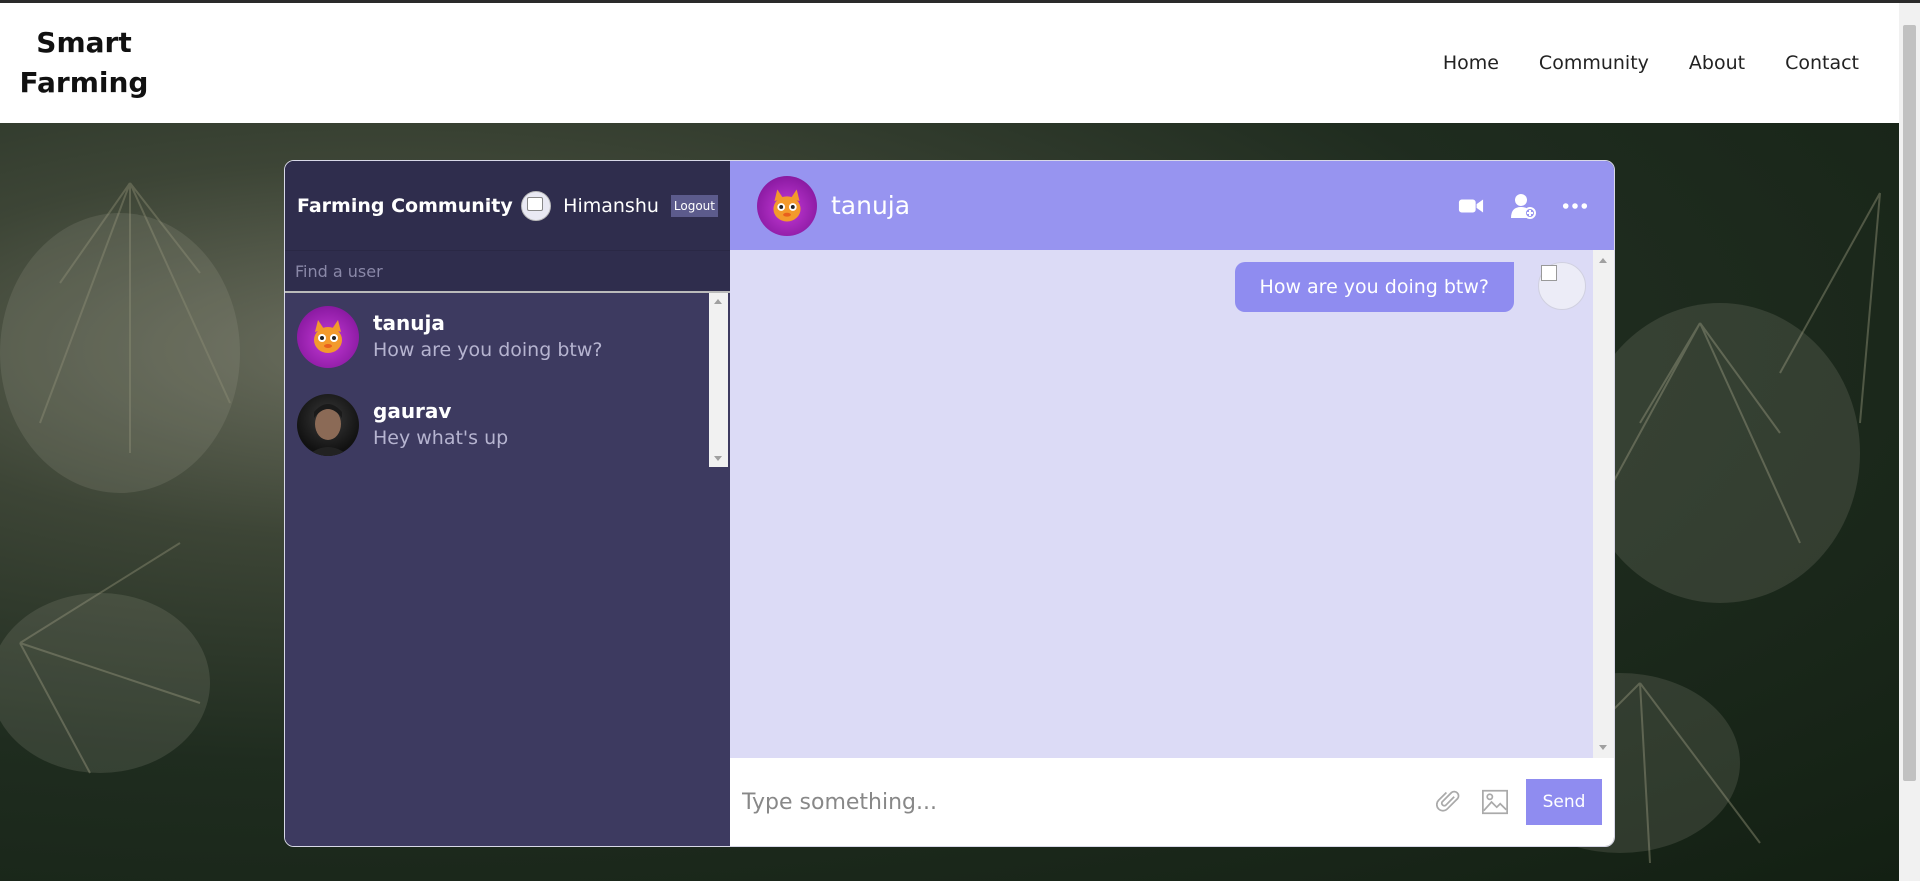 The width and height of the screenshot is (1920, 881). I want to click on send-button: Send, so click(1564, 802).